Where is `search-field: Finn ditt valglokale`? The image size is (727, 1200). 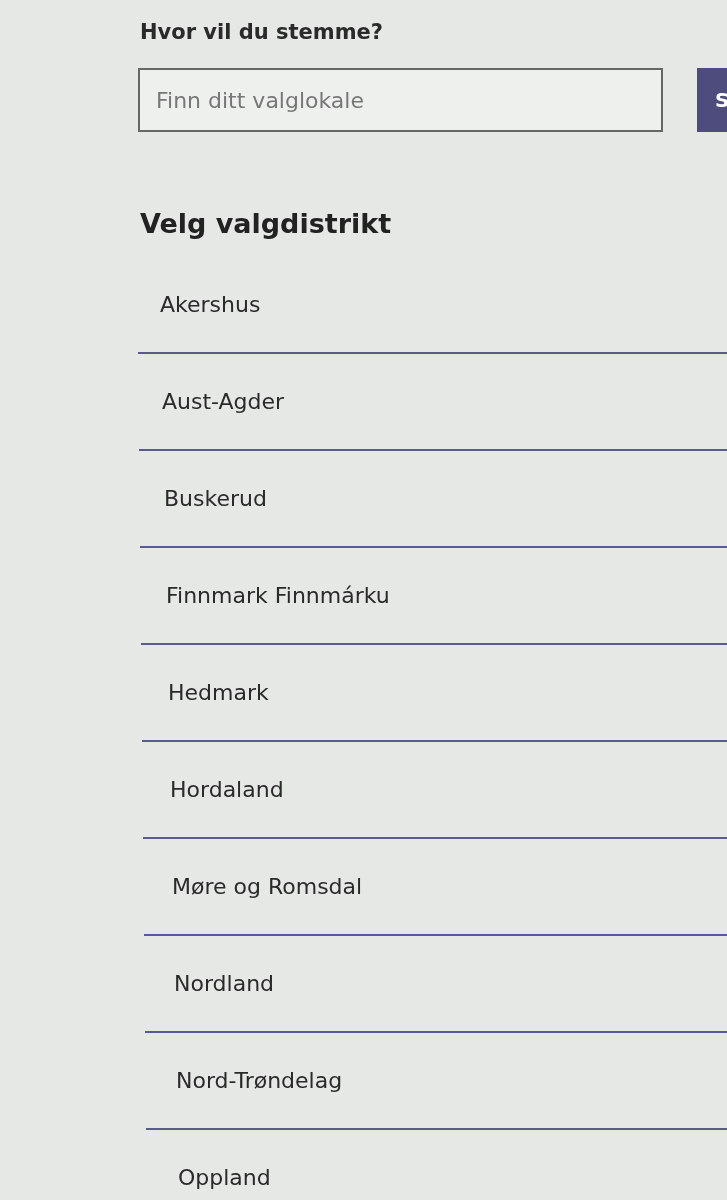
search-field: Finn ditt valglokale is located at coordinates (400, 100).